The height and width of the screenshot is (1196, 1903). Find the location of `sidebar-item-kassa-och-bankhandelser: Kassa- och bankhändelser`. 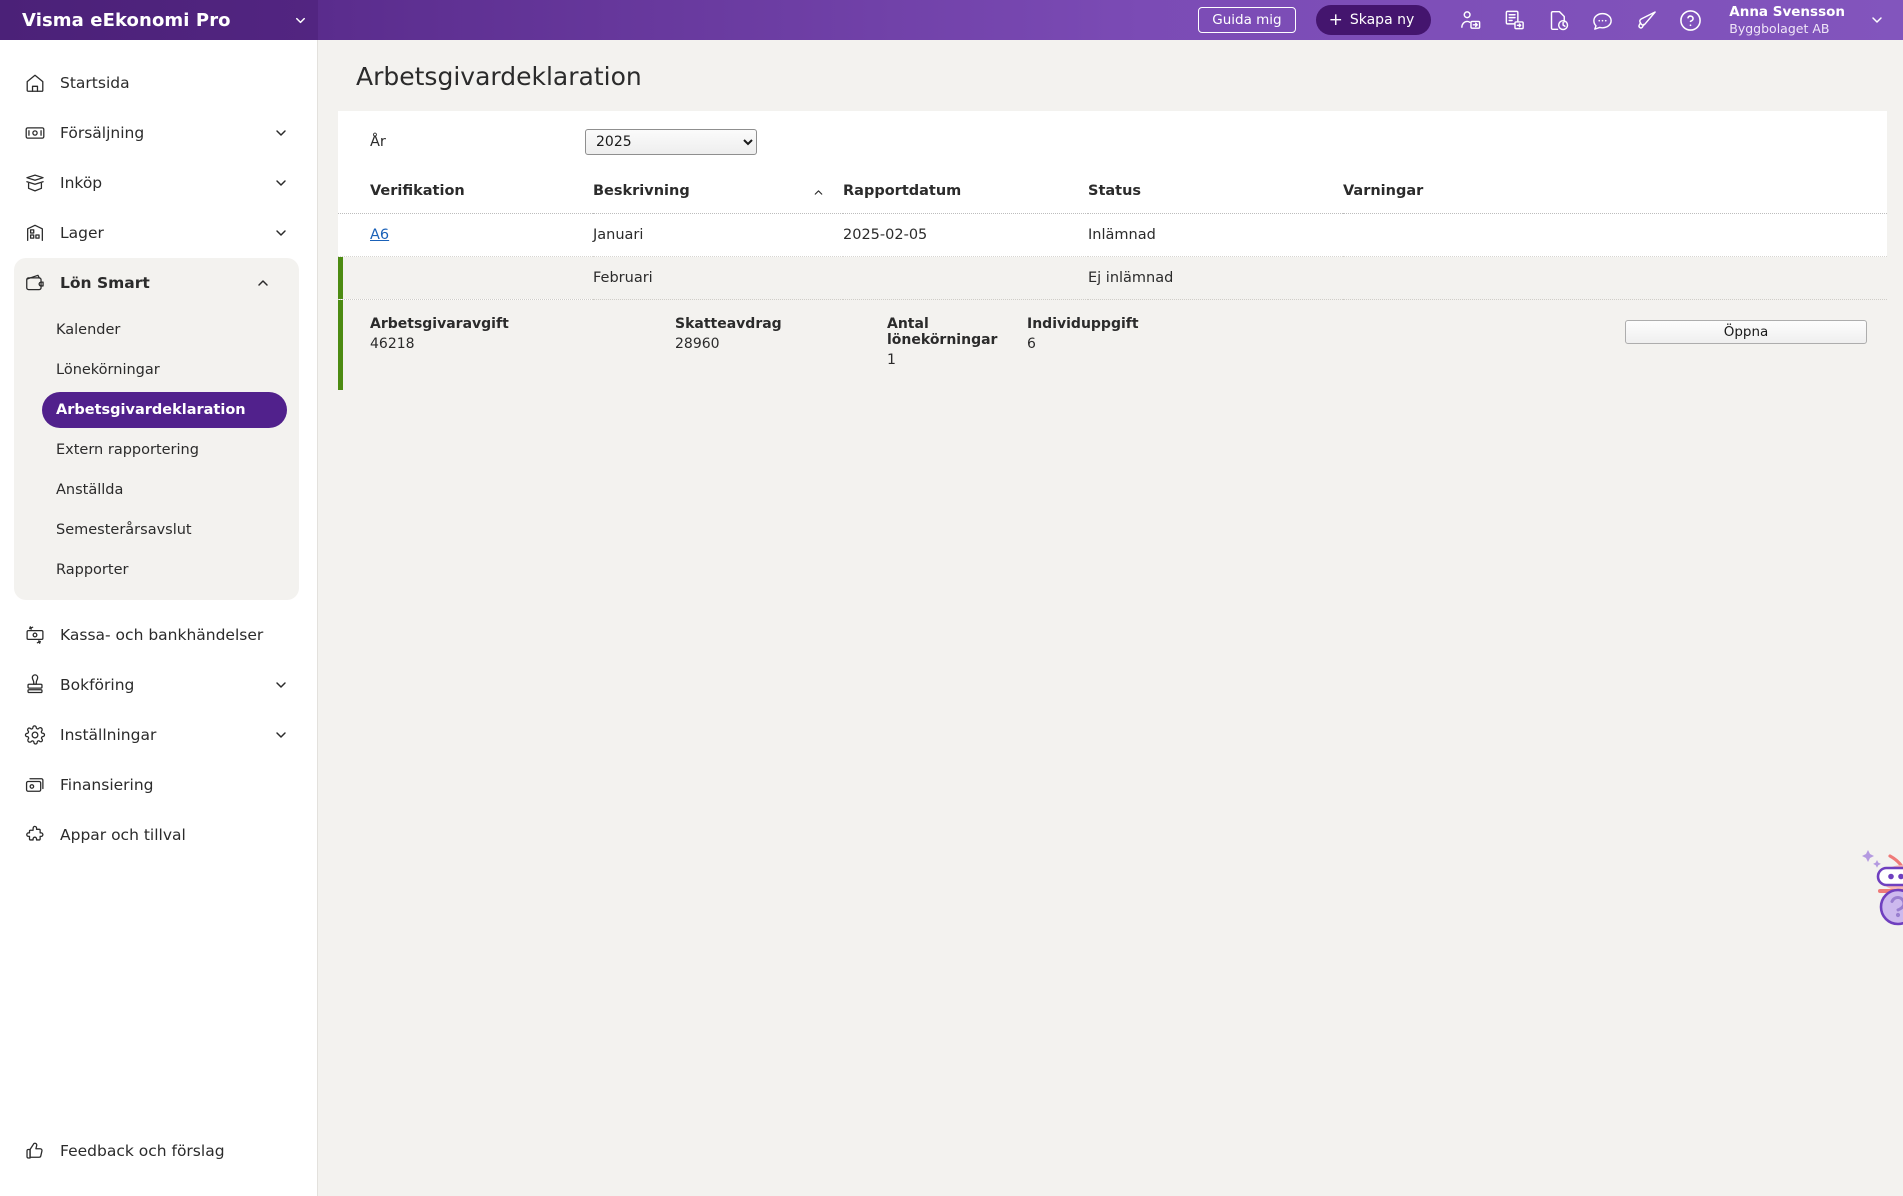

sidebar-item-kassa-och-bankhandelser: Kassa- och bankhändelser is located at coordinates (158, 635).